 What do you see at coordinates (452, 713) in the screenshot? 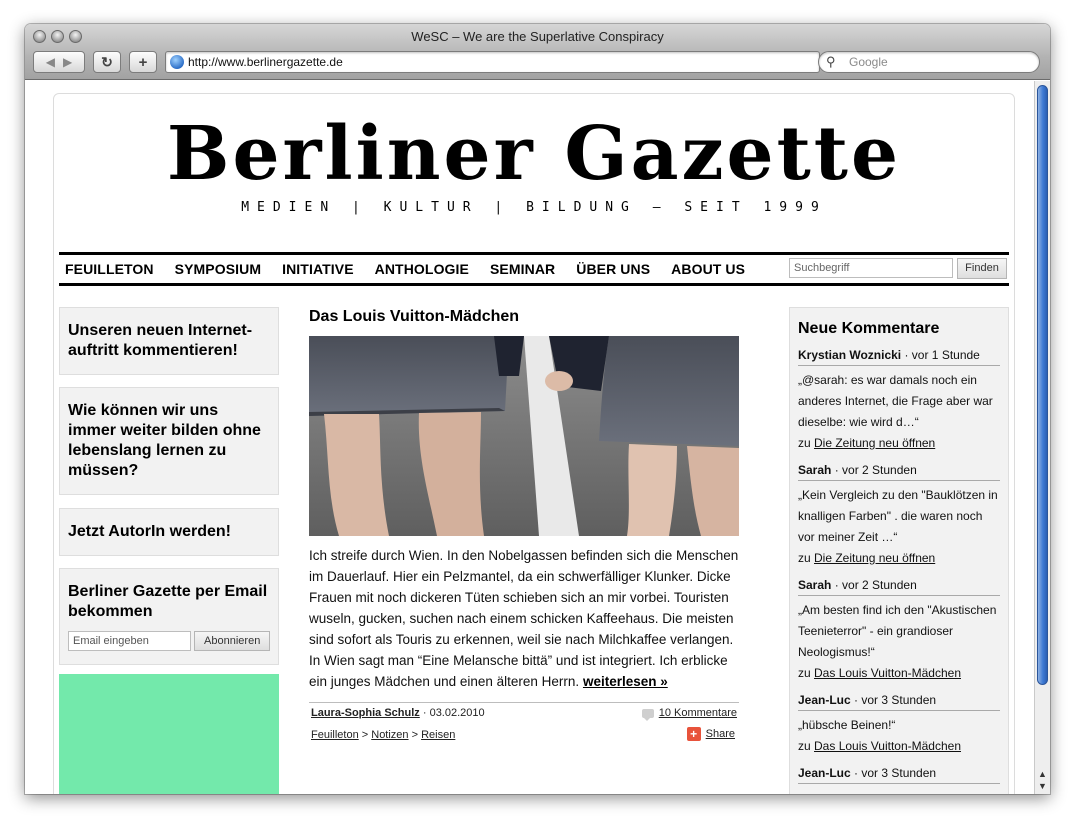
I see `article-date: · 03.02.2010` at bounding box center [452, 713].